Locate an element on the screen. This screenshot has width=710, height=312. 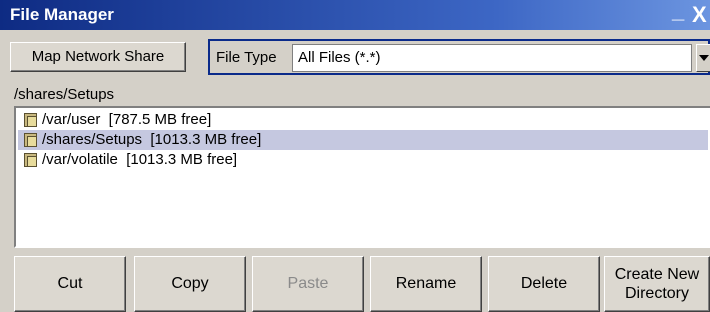
directory-item: /var/user [787.5 MB free] is located at coordinates (363, 120).